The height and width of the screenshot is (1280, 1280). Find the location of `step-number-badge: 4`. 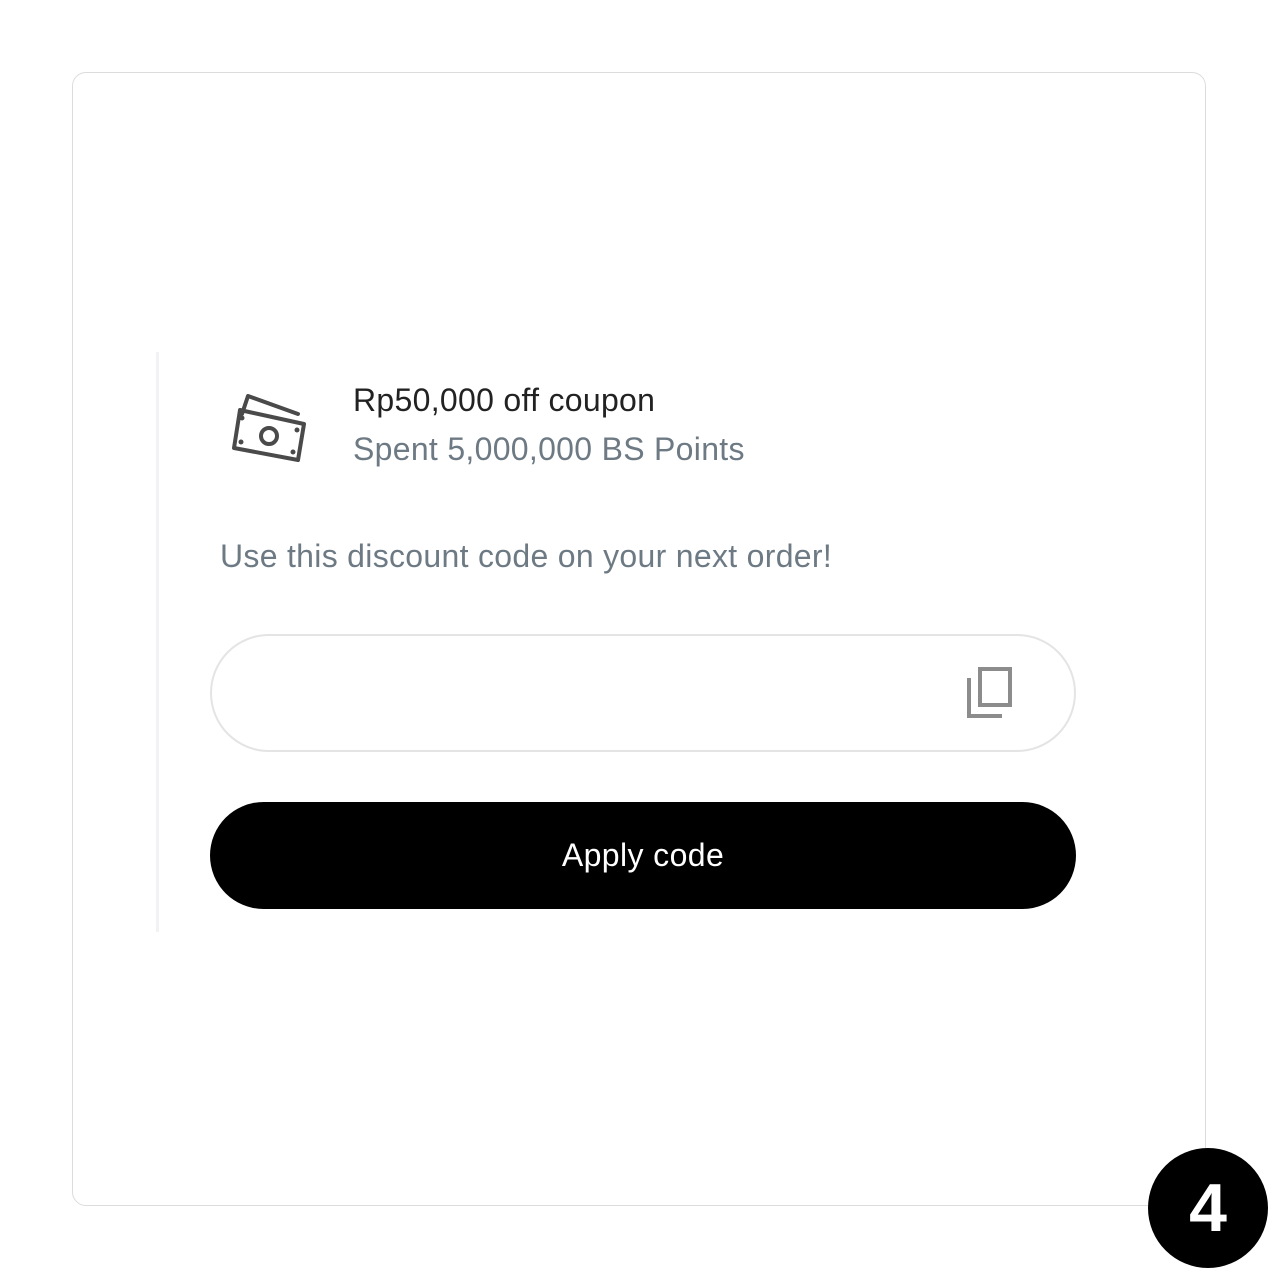

step-number-badge: 4 is located at coordinates (1208, 1208).